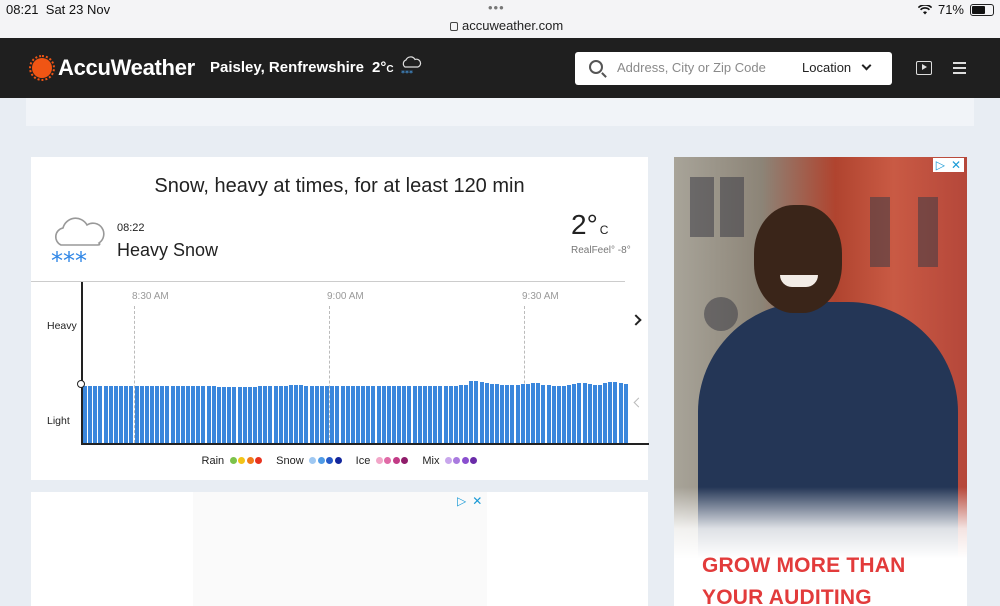  I want to click on hamburger-menu-icon, so click(959, 69).